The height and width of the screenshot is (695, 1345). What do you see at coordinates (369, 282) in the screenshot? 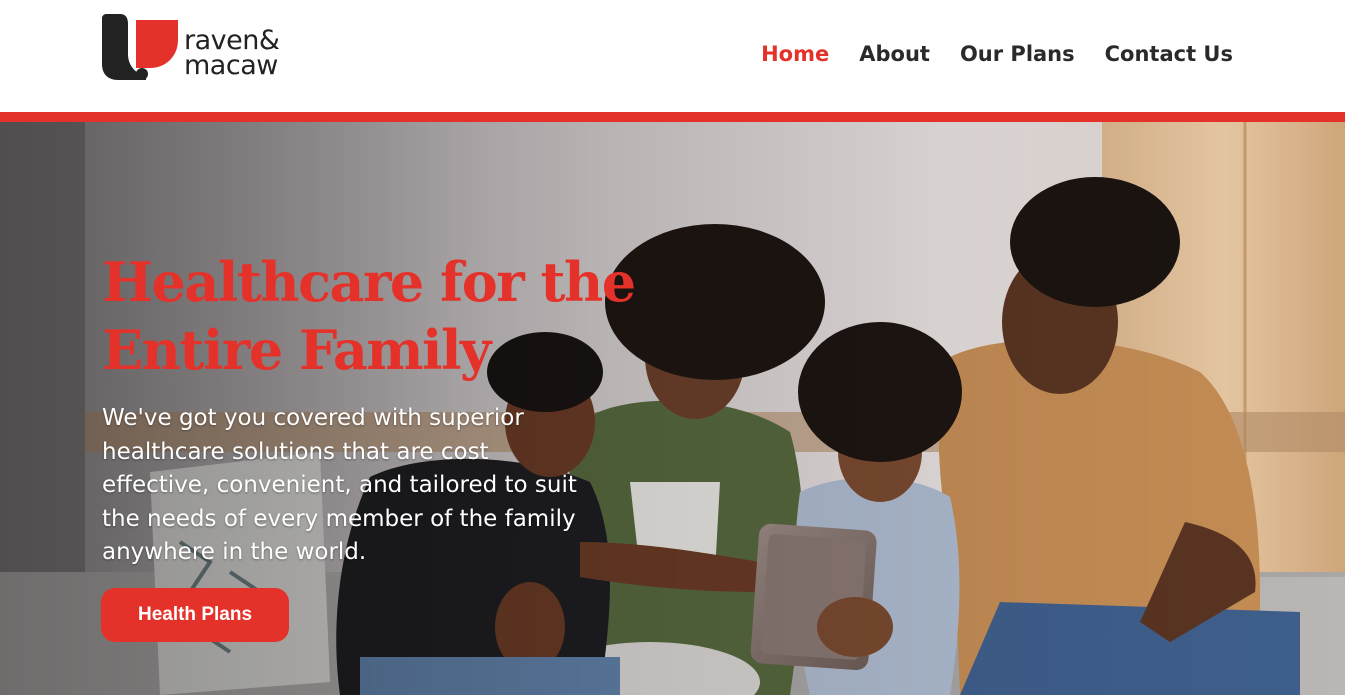
I see `hero-title-line1: Healthcare for the` at bounding box center [369, 282].